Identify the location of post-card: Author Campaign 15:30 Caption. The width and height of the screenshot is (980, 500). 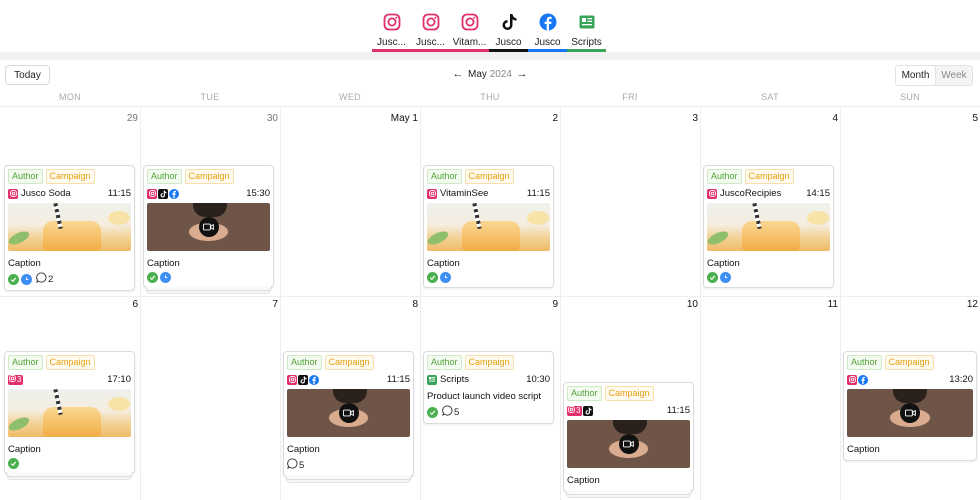
(208, 229).